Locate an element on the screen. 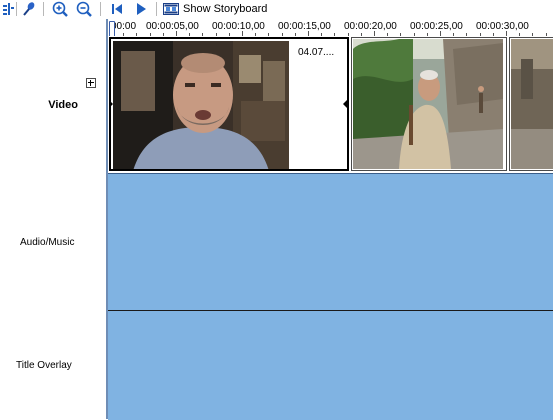 Image resolution: width=553 pixels, height=420 pixels. zoom-out-button is located at coordinates (84, 9).